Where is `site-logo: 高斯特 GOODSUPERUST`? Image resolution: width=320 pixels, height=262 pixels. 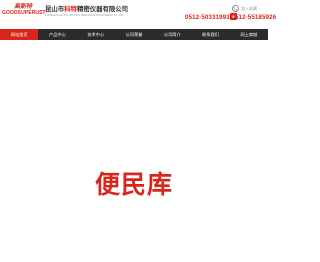 site-logo: 高斯特 GOODSUPERUST is located at coordinates (24, 11).